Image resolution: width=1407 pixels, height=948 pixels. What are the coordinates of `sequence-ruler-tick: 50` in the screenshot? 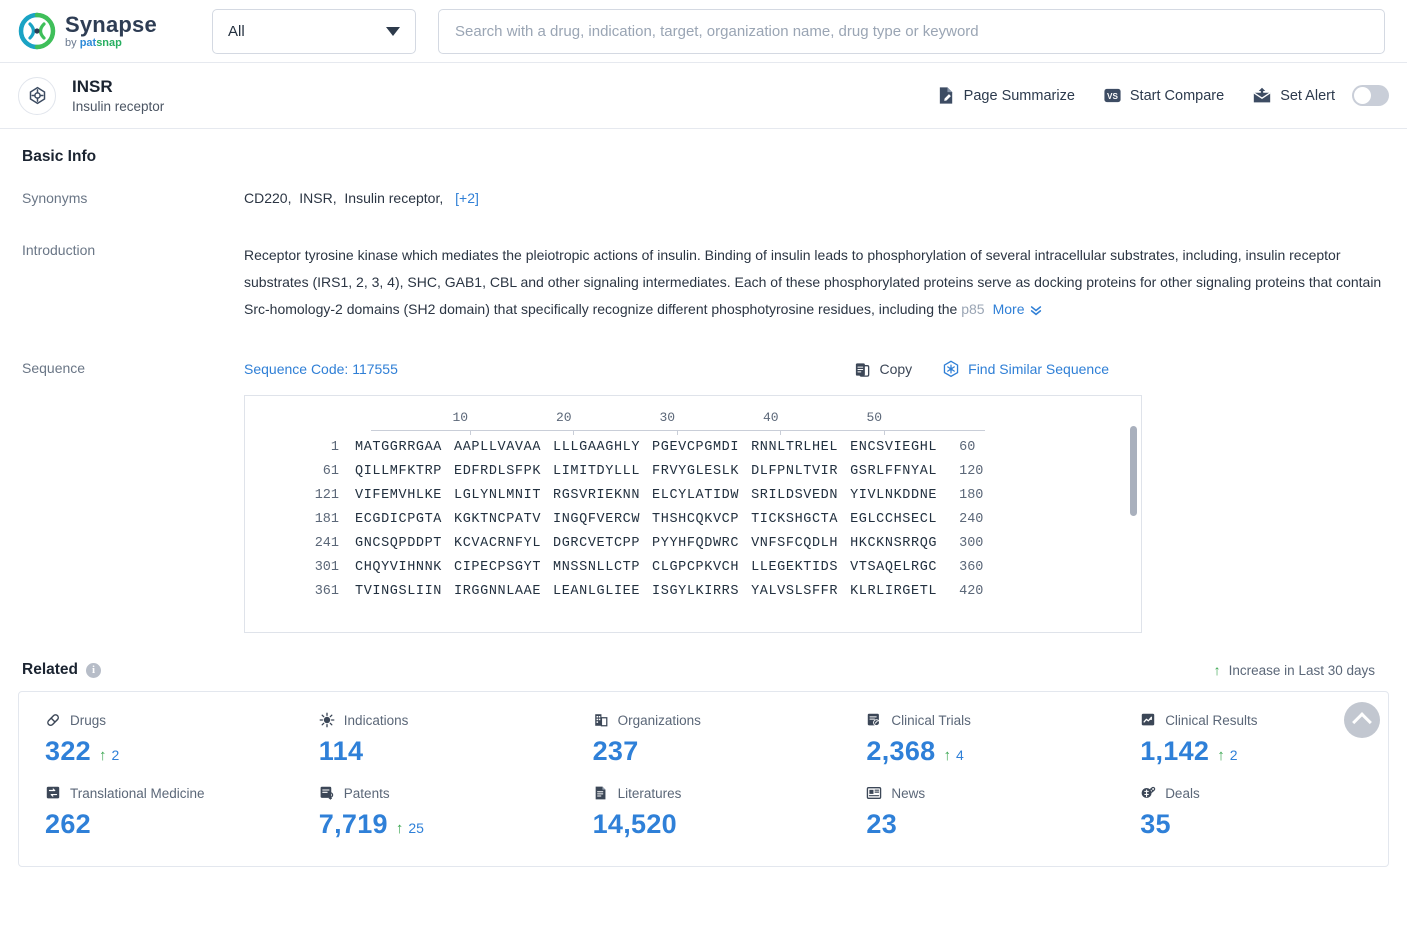 It's located at (874, 417).